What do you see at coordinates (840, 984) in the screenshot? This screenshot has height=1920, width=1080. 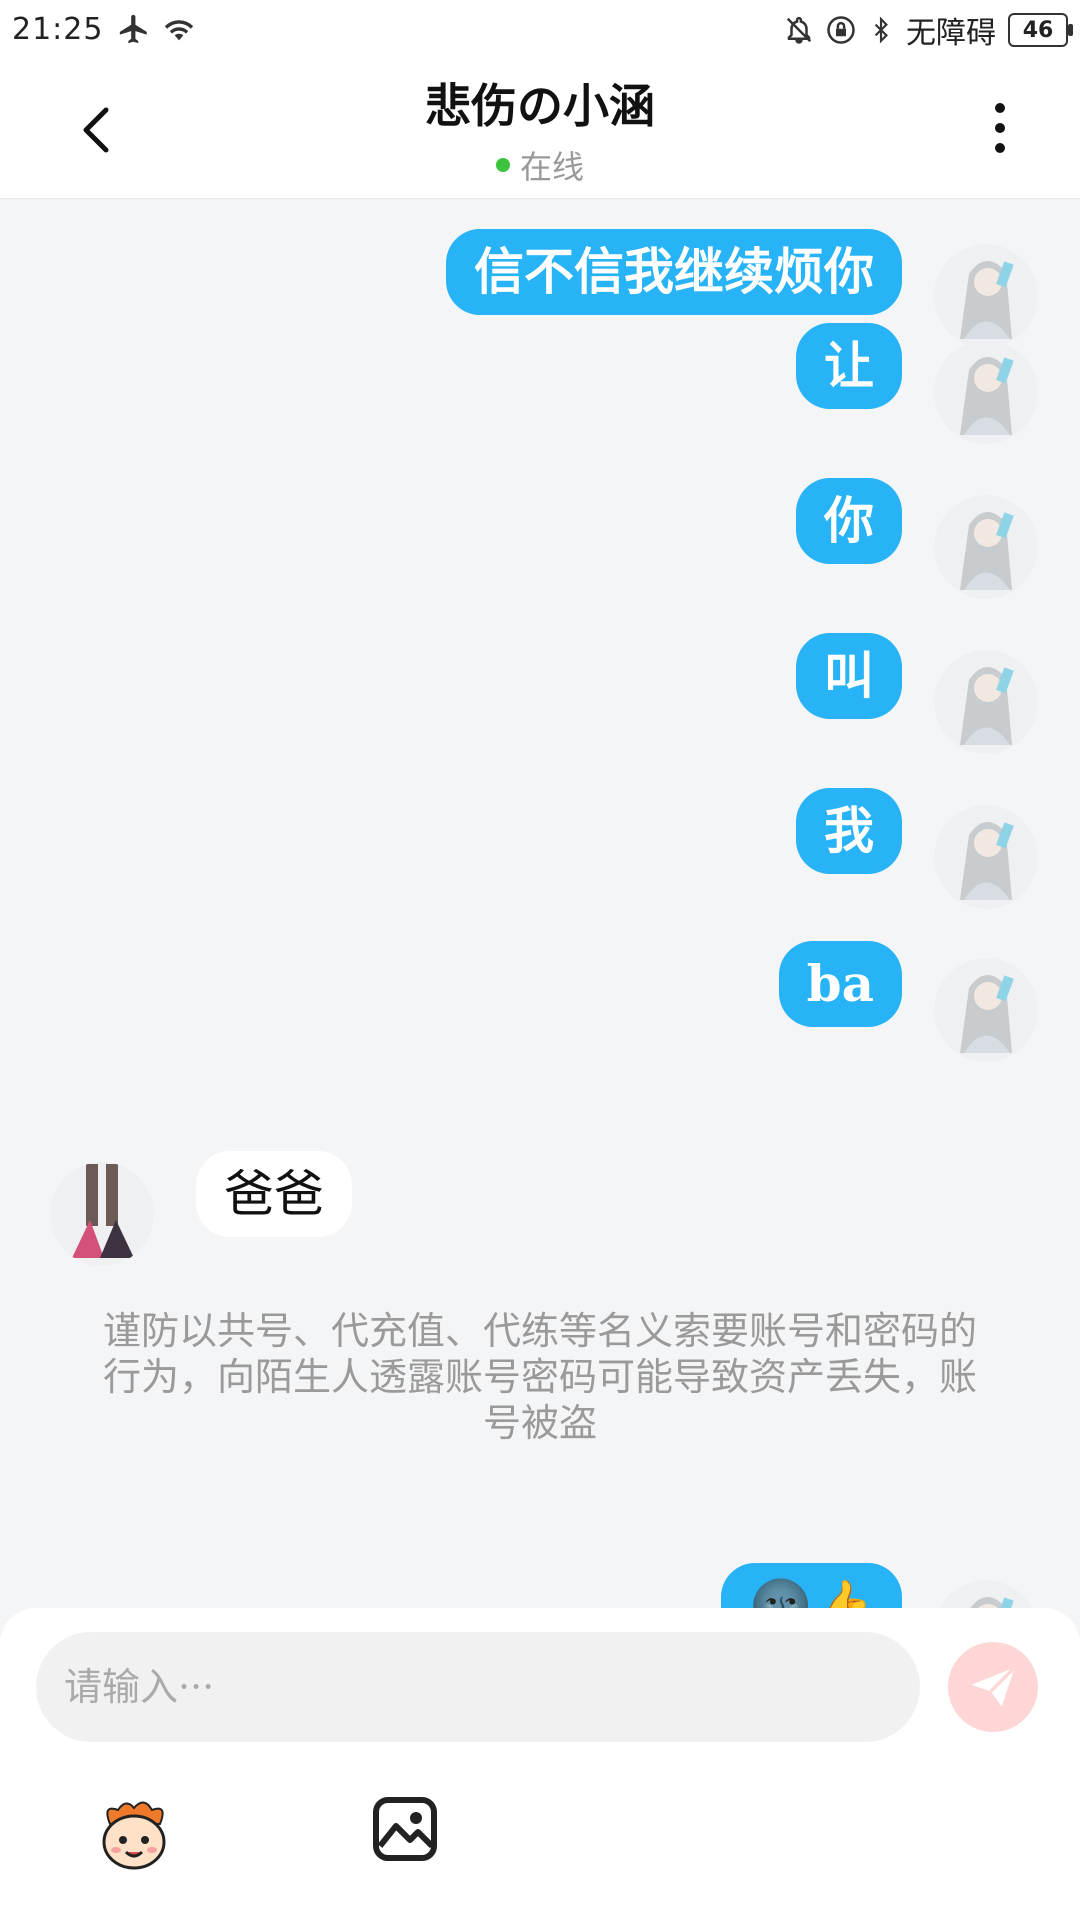 I see `message-bubble: ba` at bounding box center [840, 984].